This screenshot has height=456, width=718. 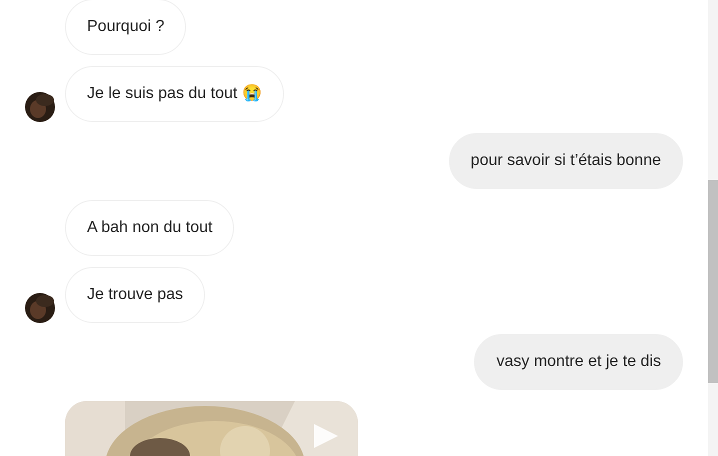 What do you see at coordinates (174, 94) in the screenshot?
I see `message-bubble: Je le suis pas du tout 😭` at bounding box center [174, 94].